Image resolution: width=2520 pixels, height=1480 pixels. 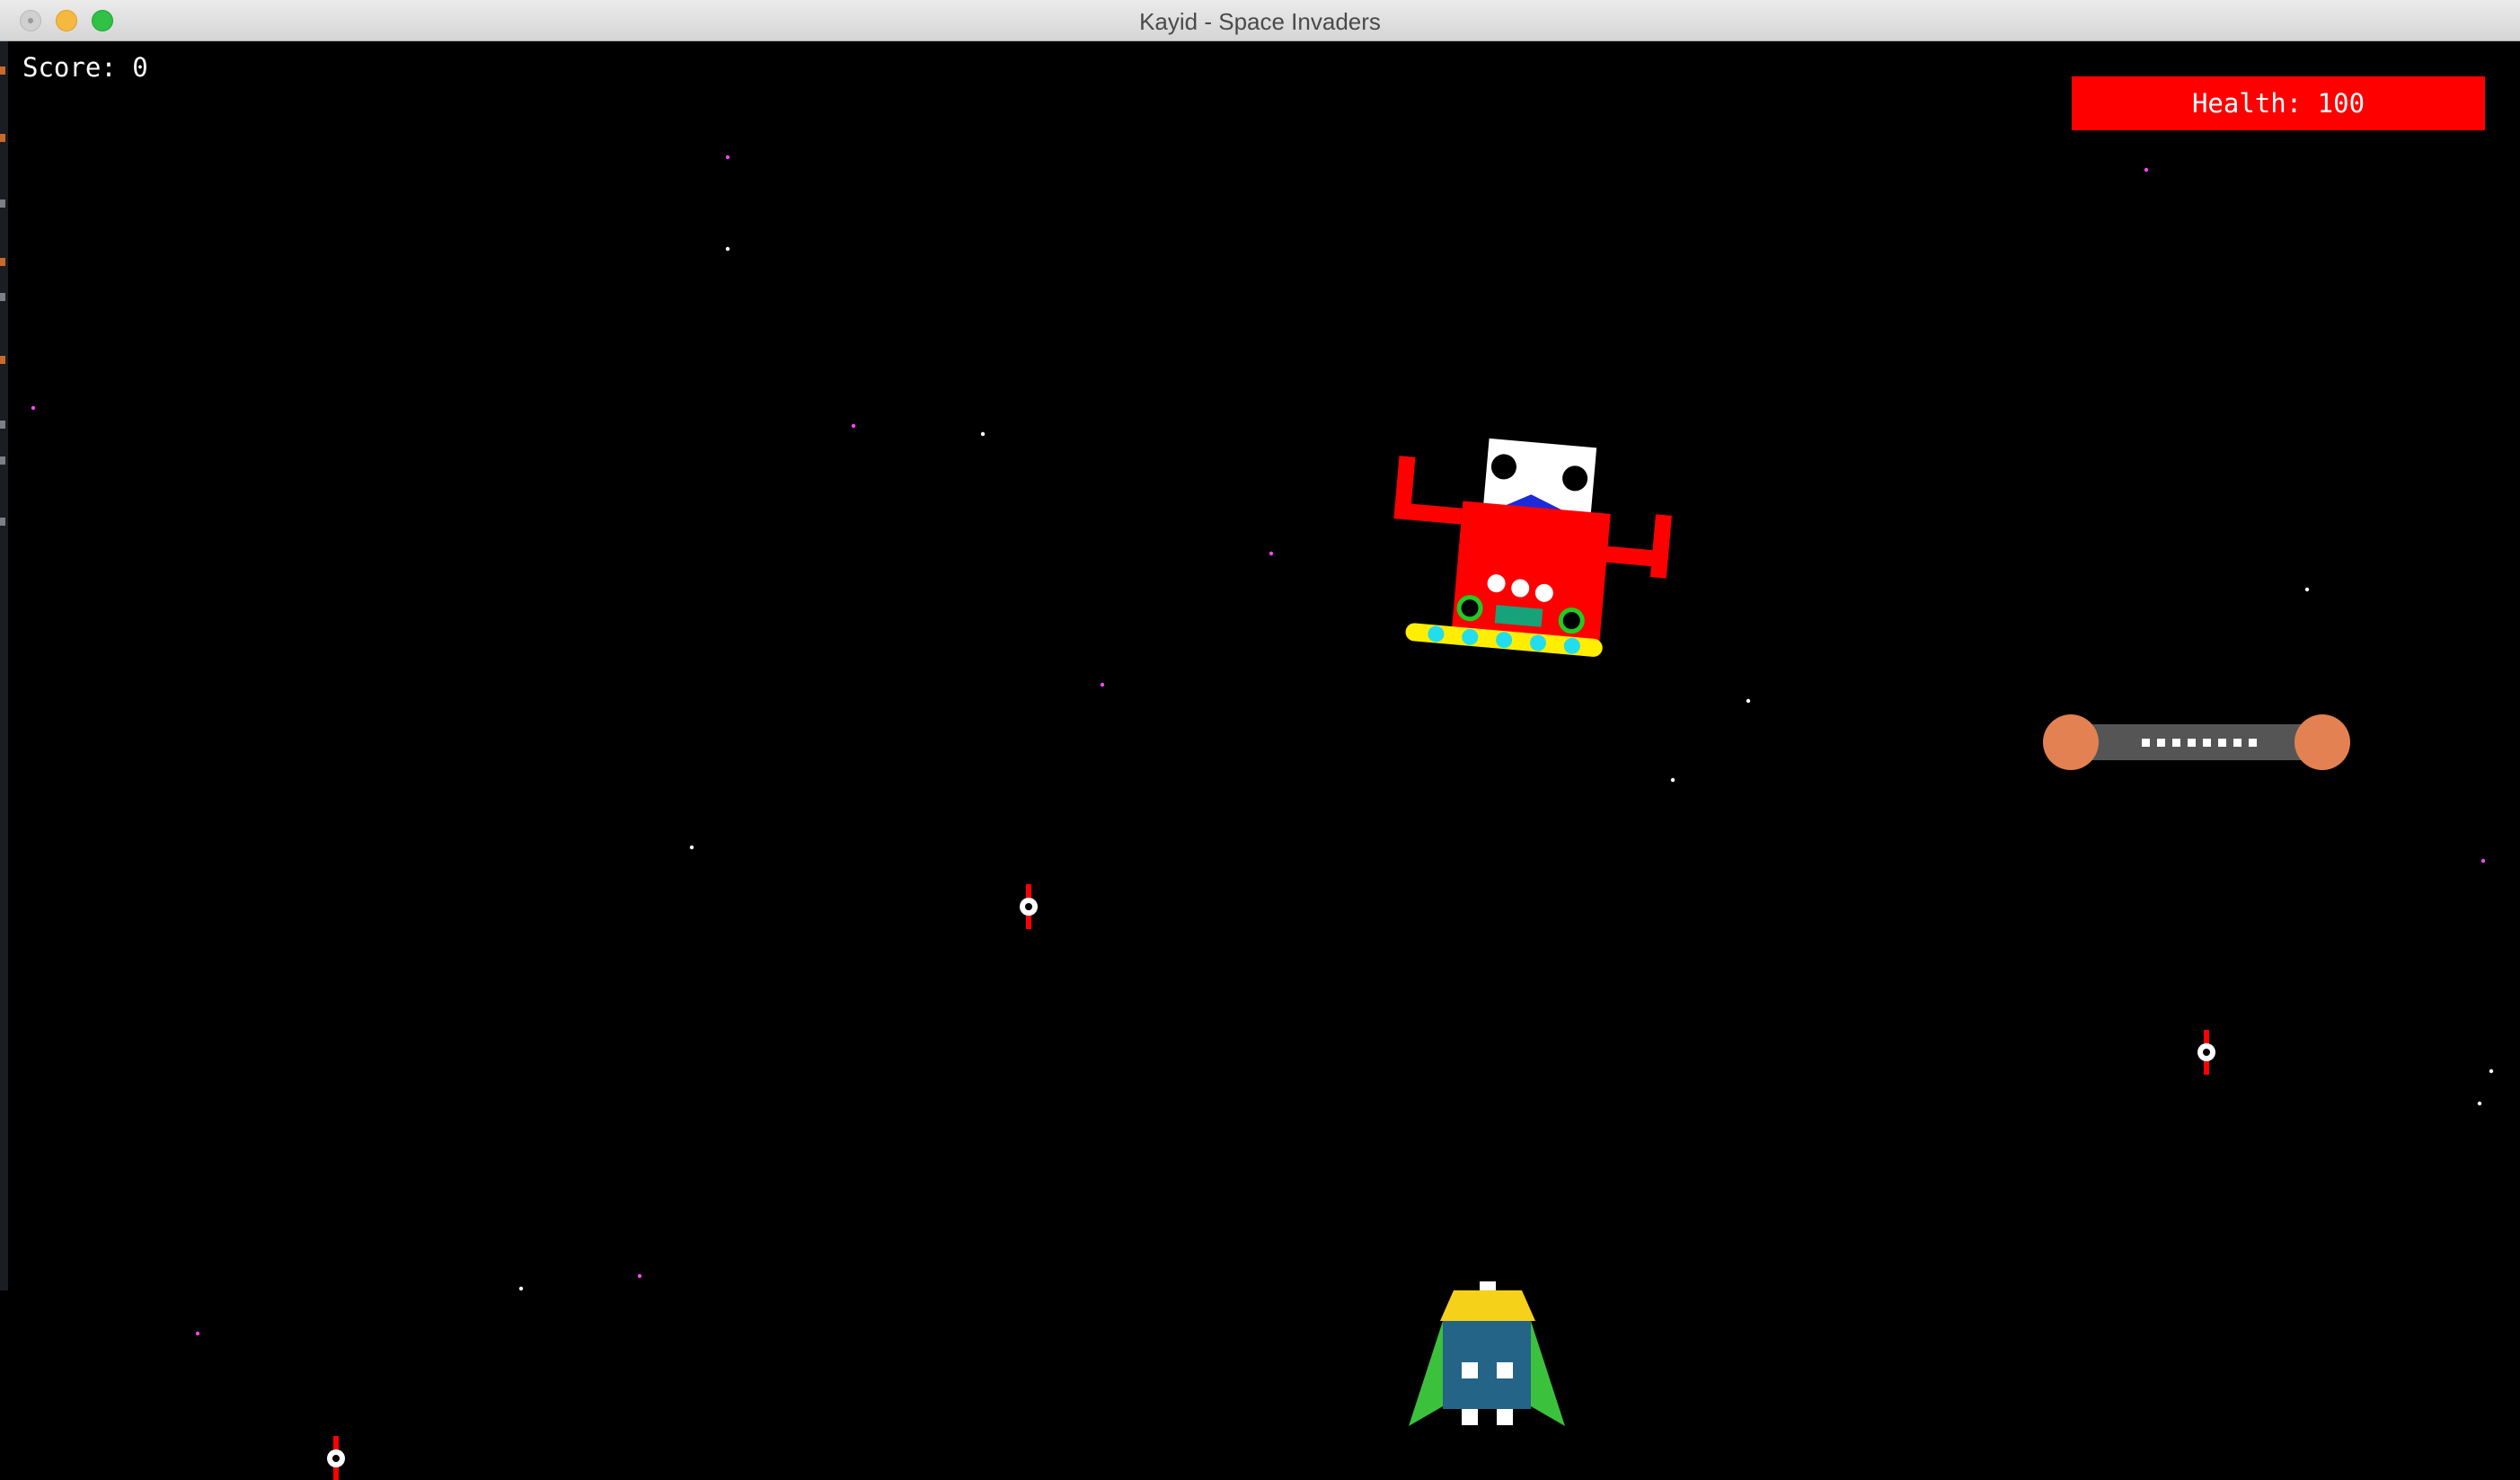 What do you see at coordinates (1660, 546) in the screenshot?
I see `boss-right-arm-upper` at bounding box center [1660, 546].